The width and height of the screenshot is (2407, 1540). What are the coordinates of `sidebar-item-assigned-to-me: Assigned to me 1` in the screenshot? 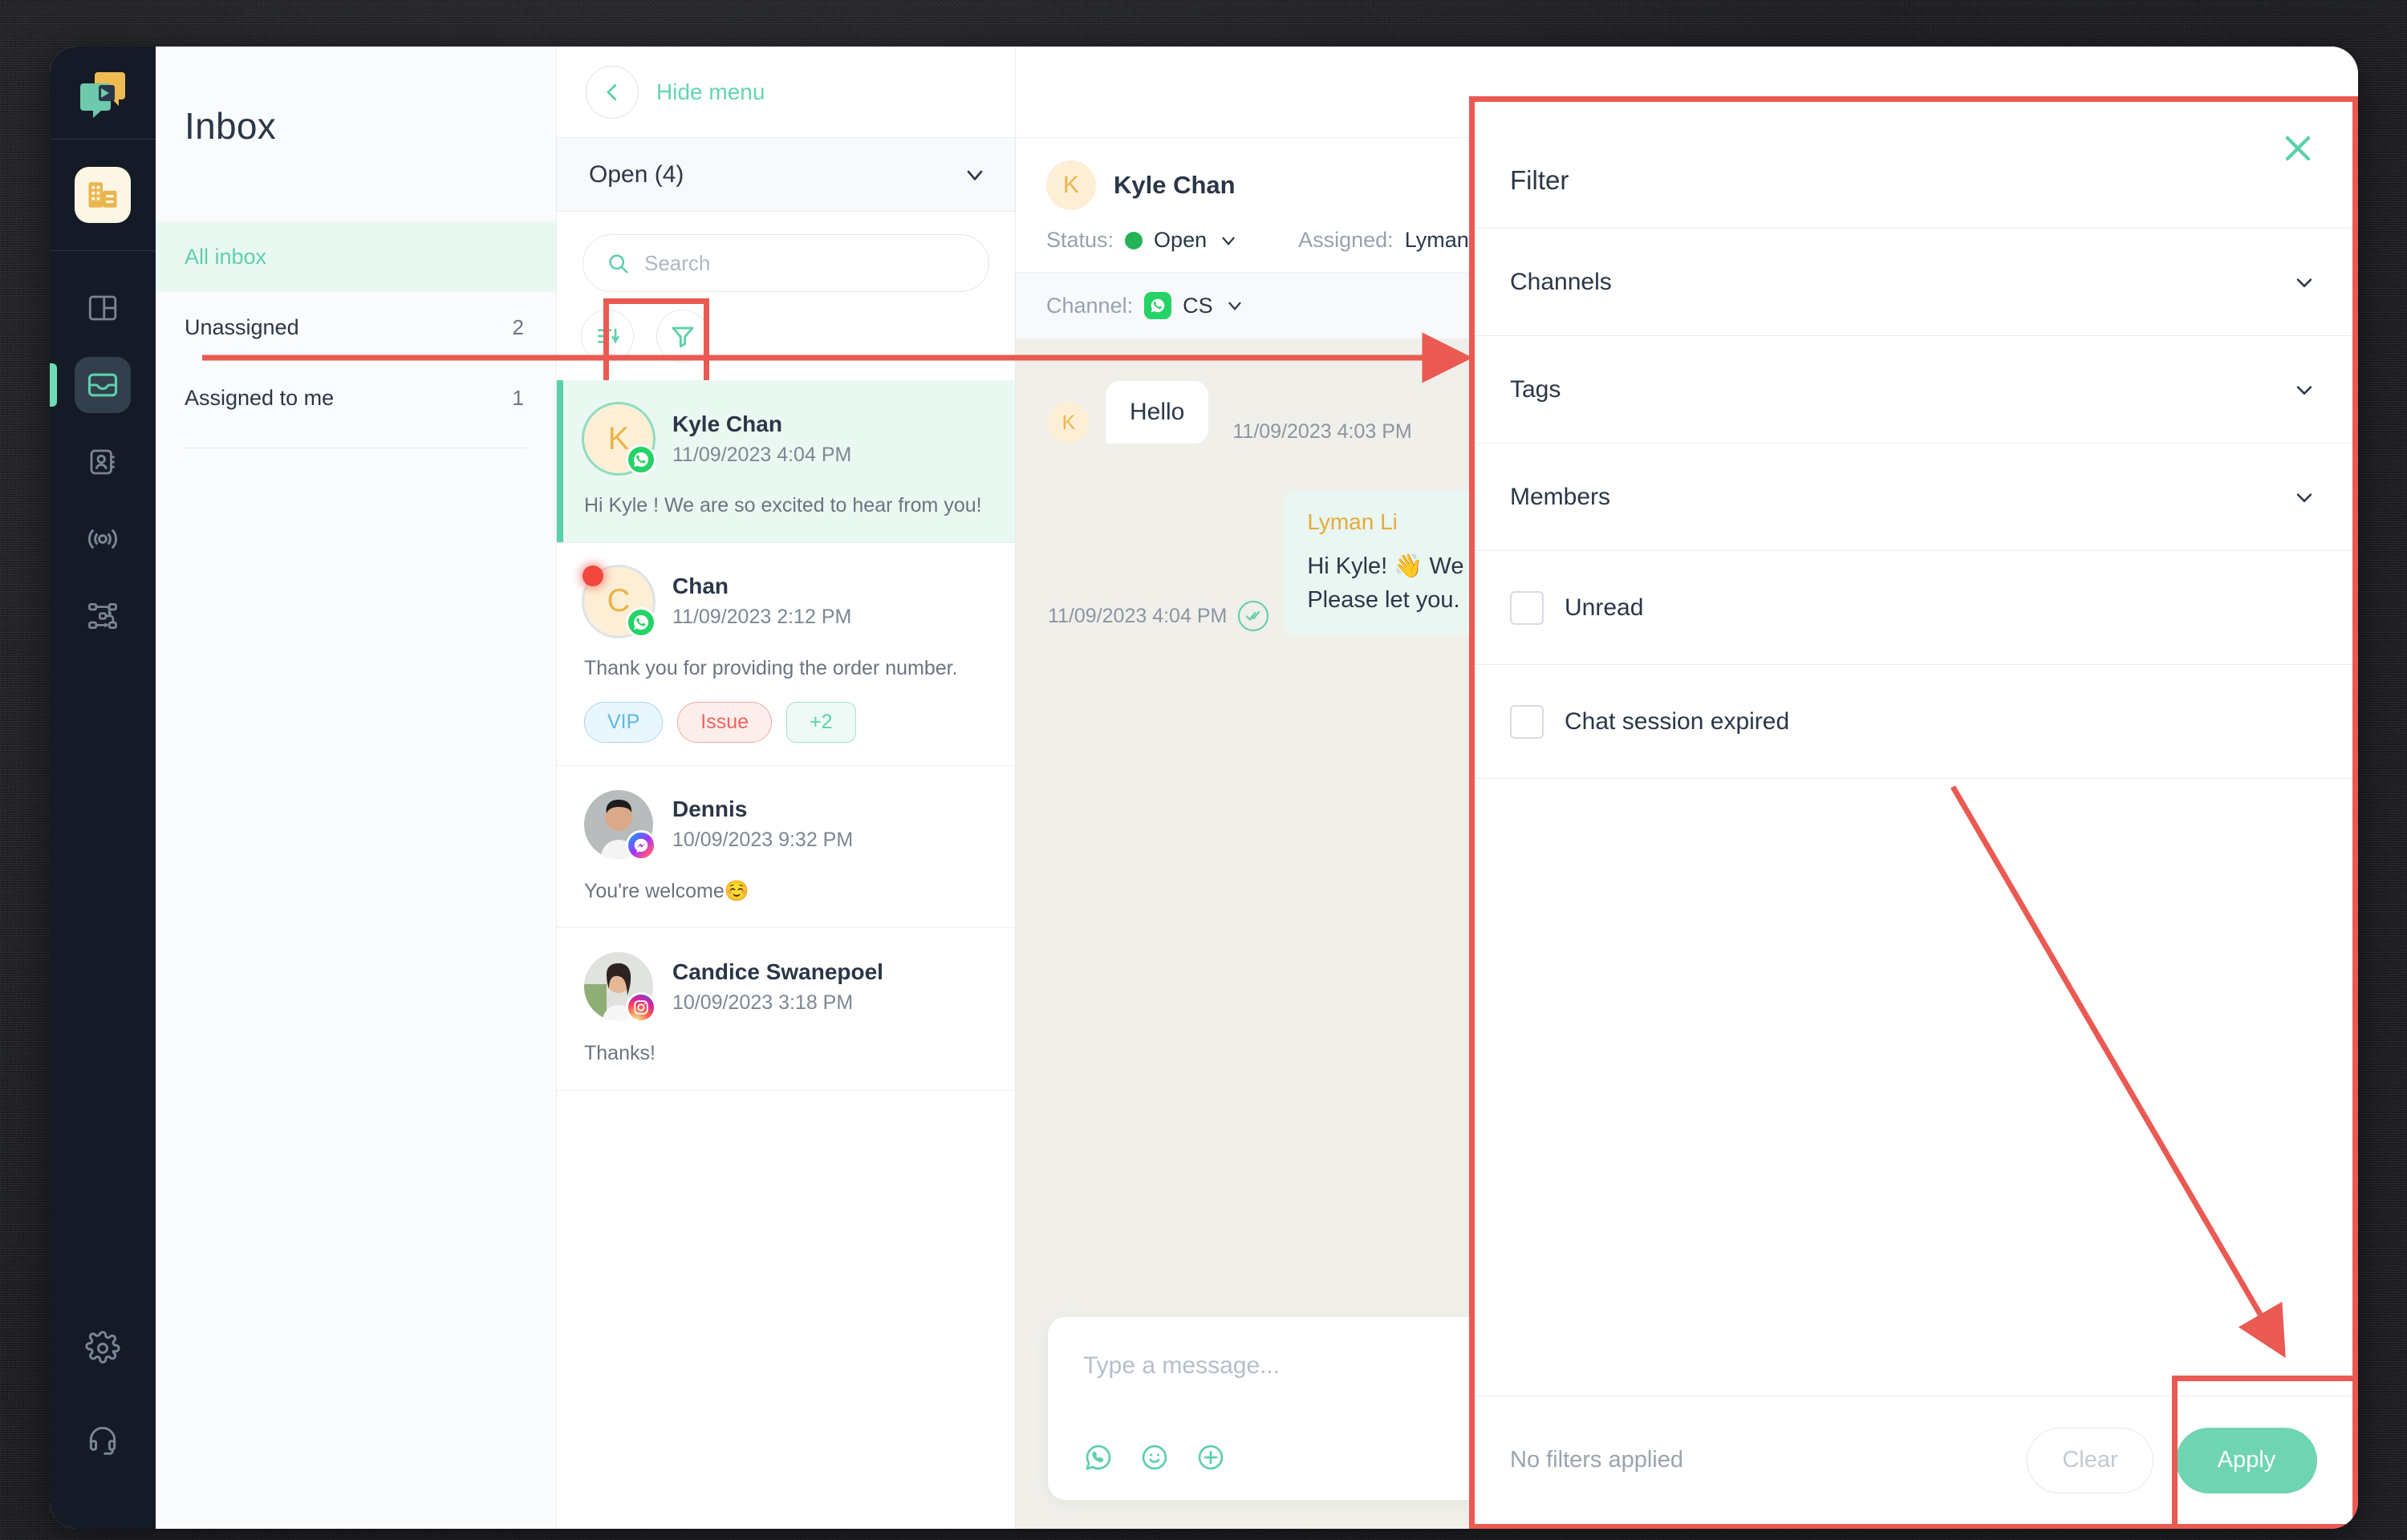 It's located at (356, 398).